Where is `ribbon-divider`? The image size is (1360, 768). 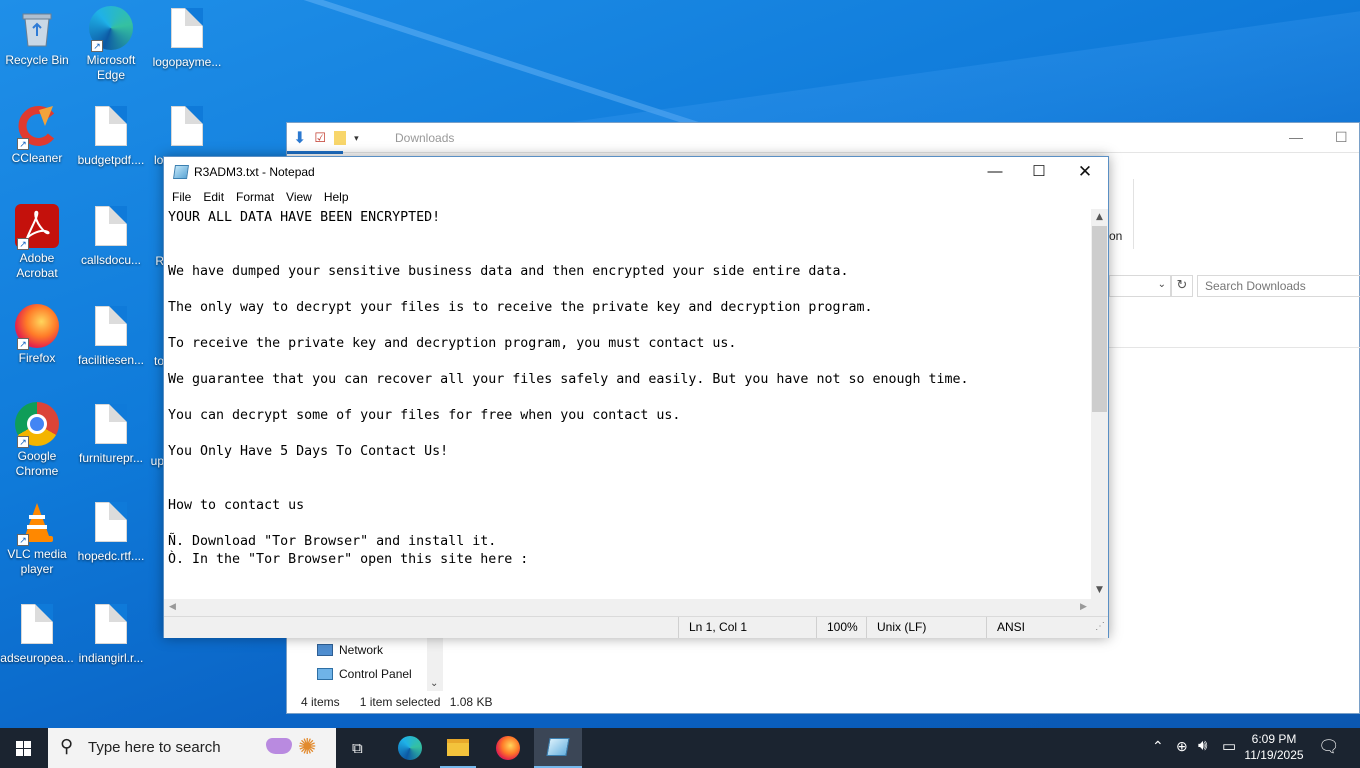
ribbon-divider is located at coordinates (1133, 214).